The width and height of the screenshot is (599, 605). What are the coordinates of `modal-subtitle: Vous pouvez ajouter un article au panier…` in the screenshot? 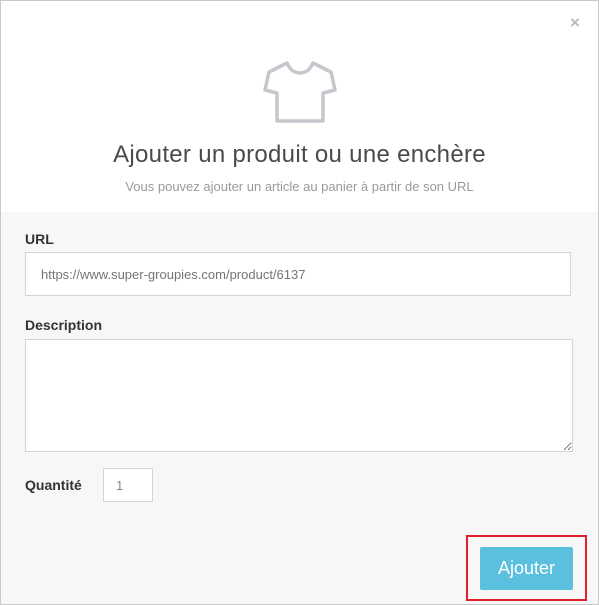 It's located at (299, 186).